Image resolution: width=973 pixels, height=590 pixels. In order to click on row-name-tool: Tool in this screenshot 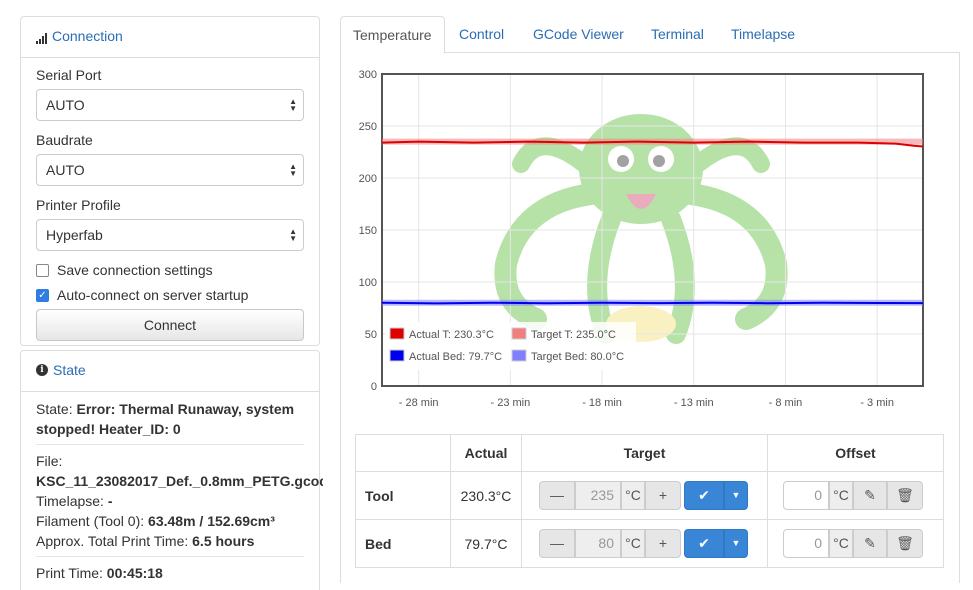, I will do `click(403, 495)`.